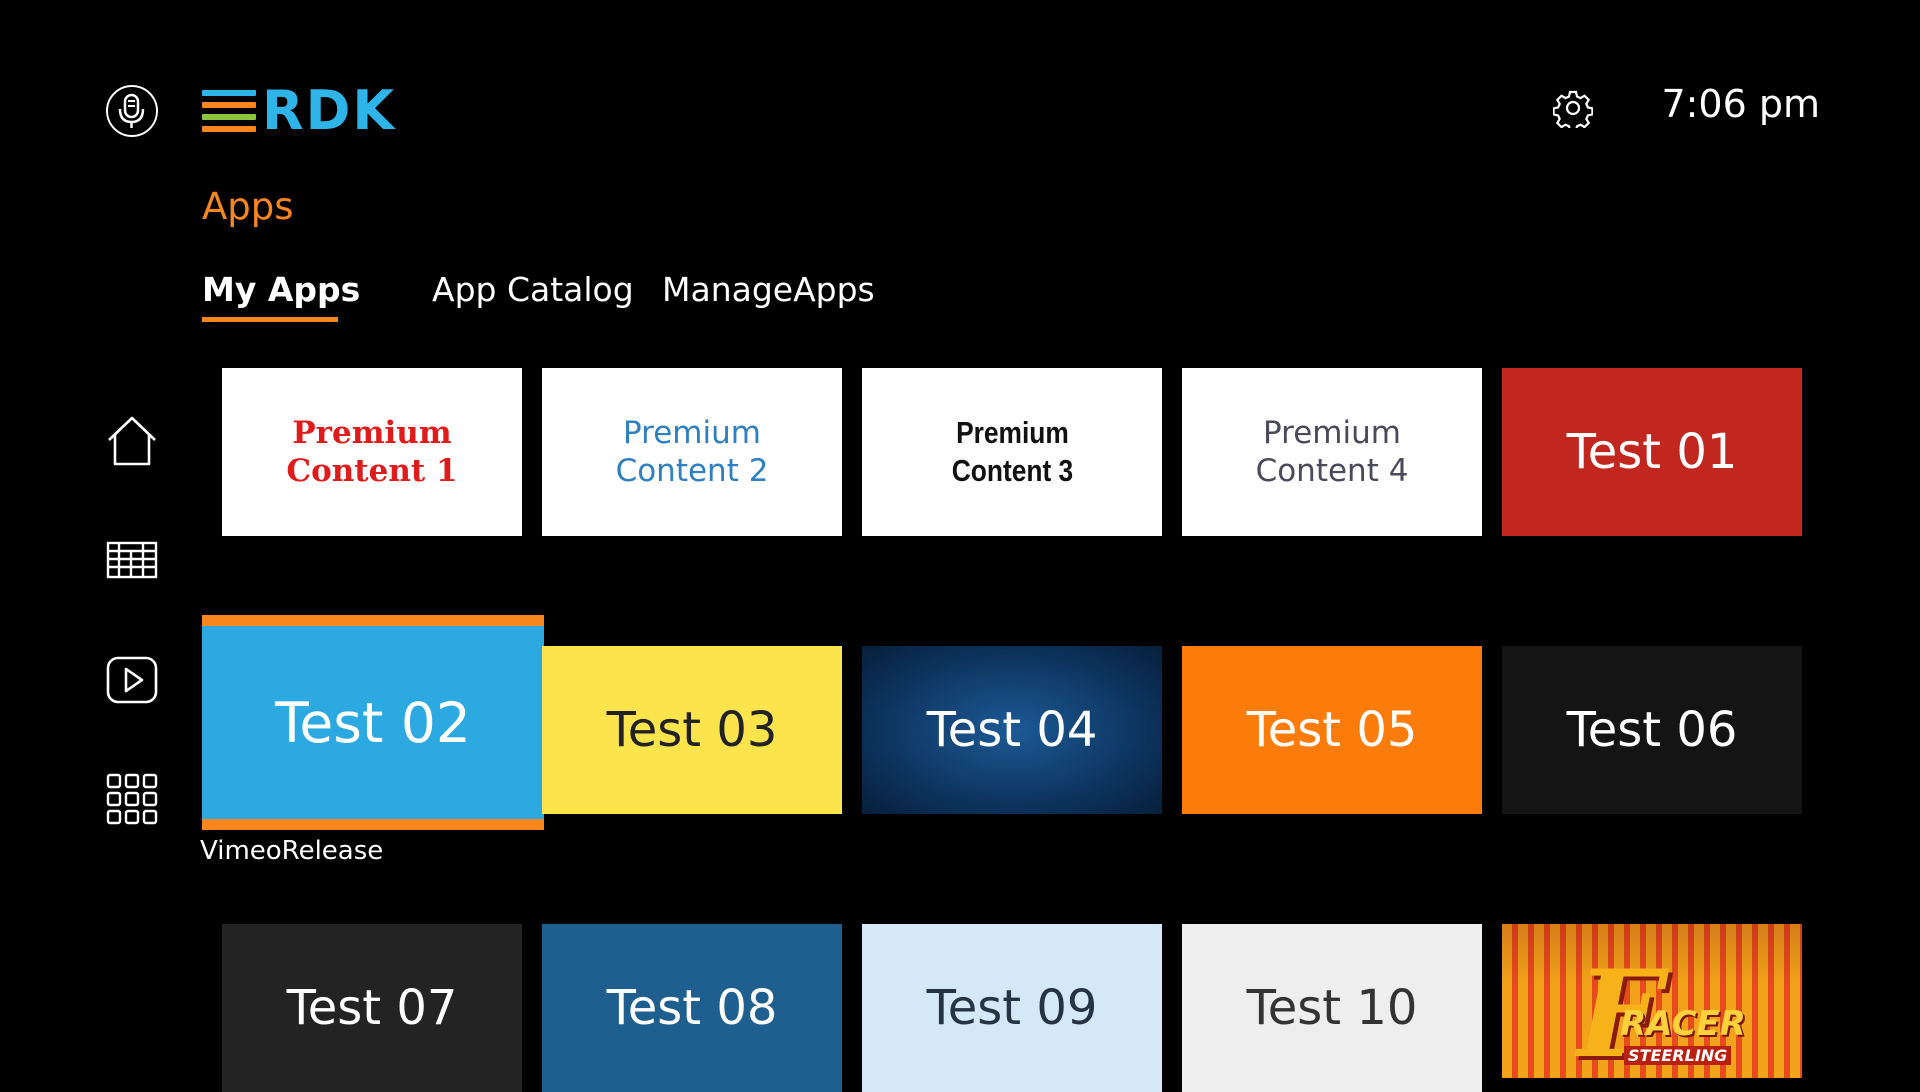  I want to click on sidebar-item-media, so click(132, 680).